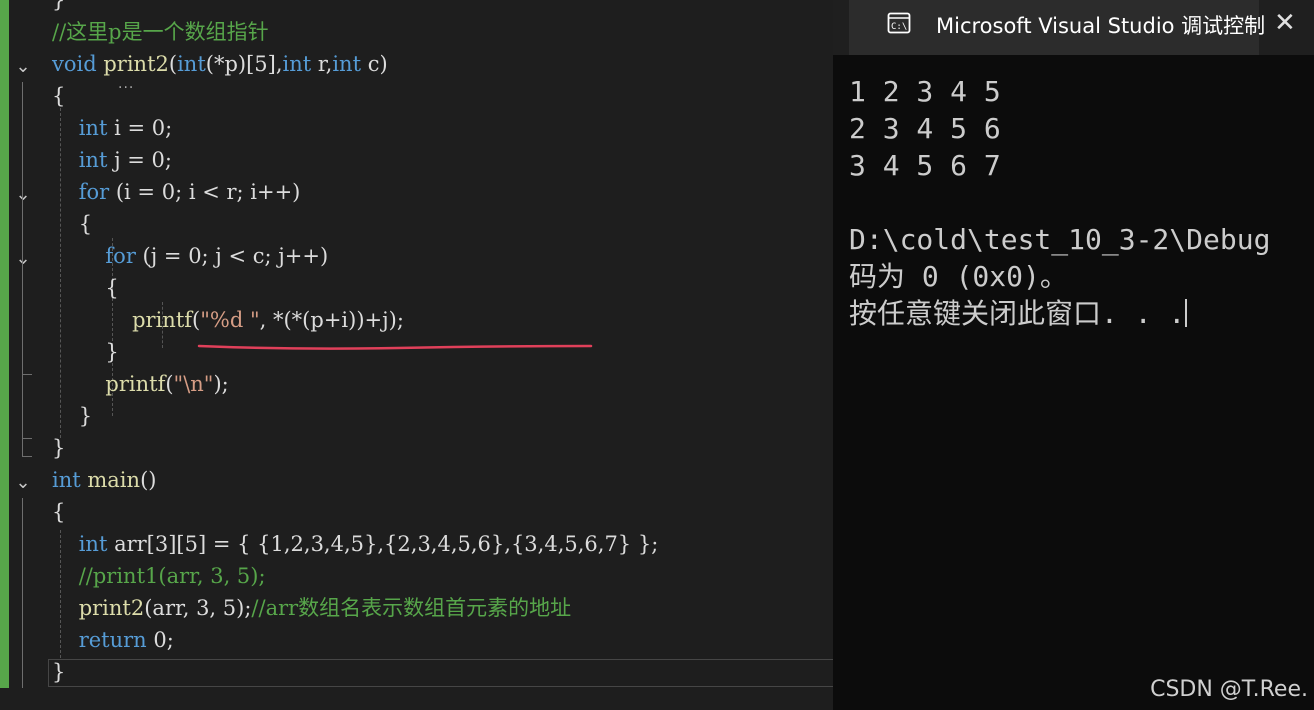 This screenshot has height=710, width=1314. I want to click on console-tab: C:\ Microsoft Visual Studio 调试控制台, so click(1056, 27).